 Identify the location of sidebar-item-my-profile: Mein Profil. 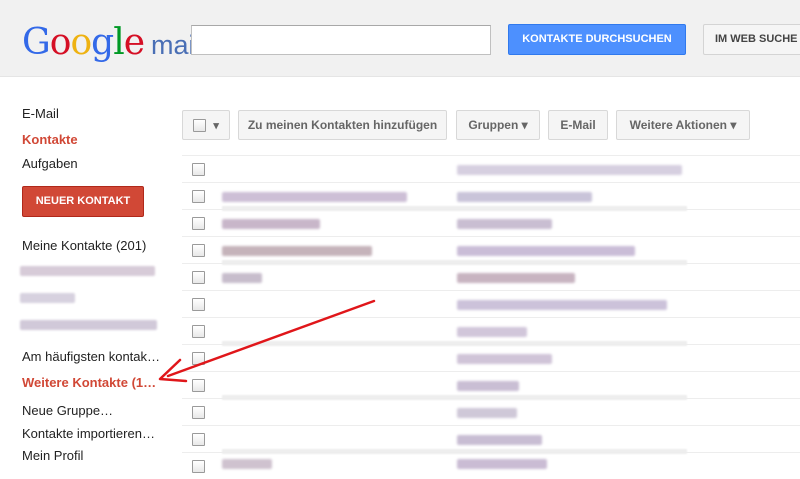
(92, 455).